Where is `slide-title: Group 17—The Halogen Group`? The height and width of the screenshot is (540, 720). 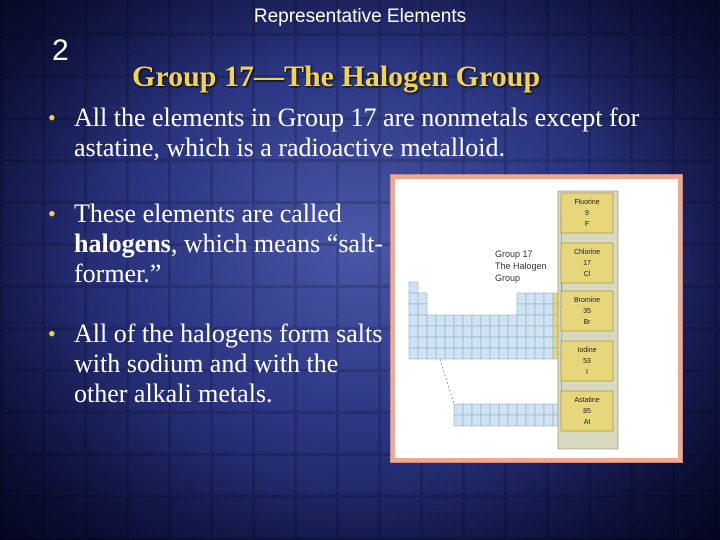
slide-title: Group 17—The Halogen Group is located at coordinates (336, 76).